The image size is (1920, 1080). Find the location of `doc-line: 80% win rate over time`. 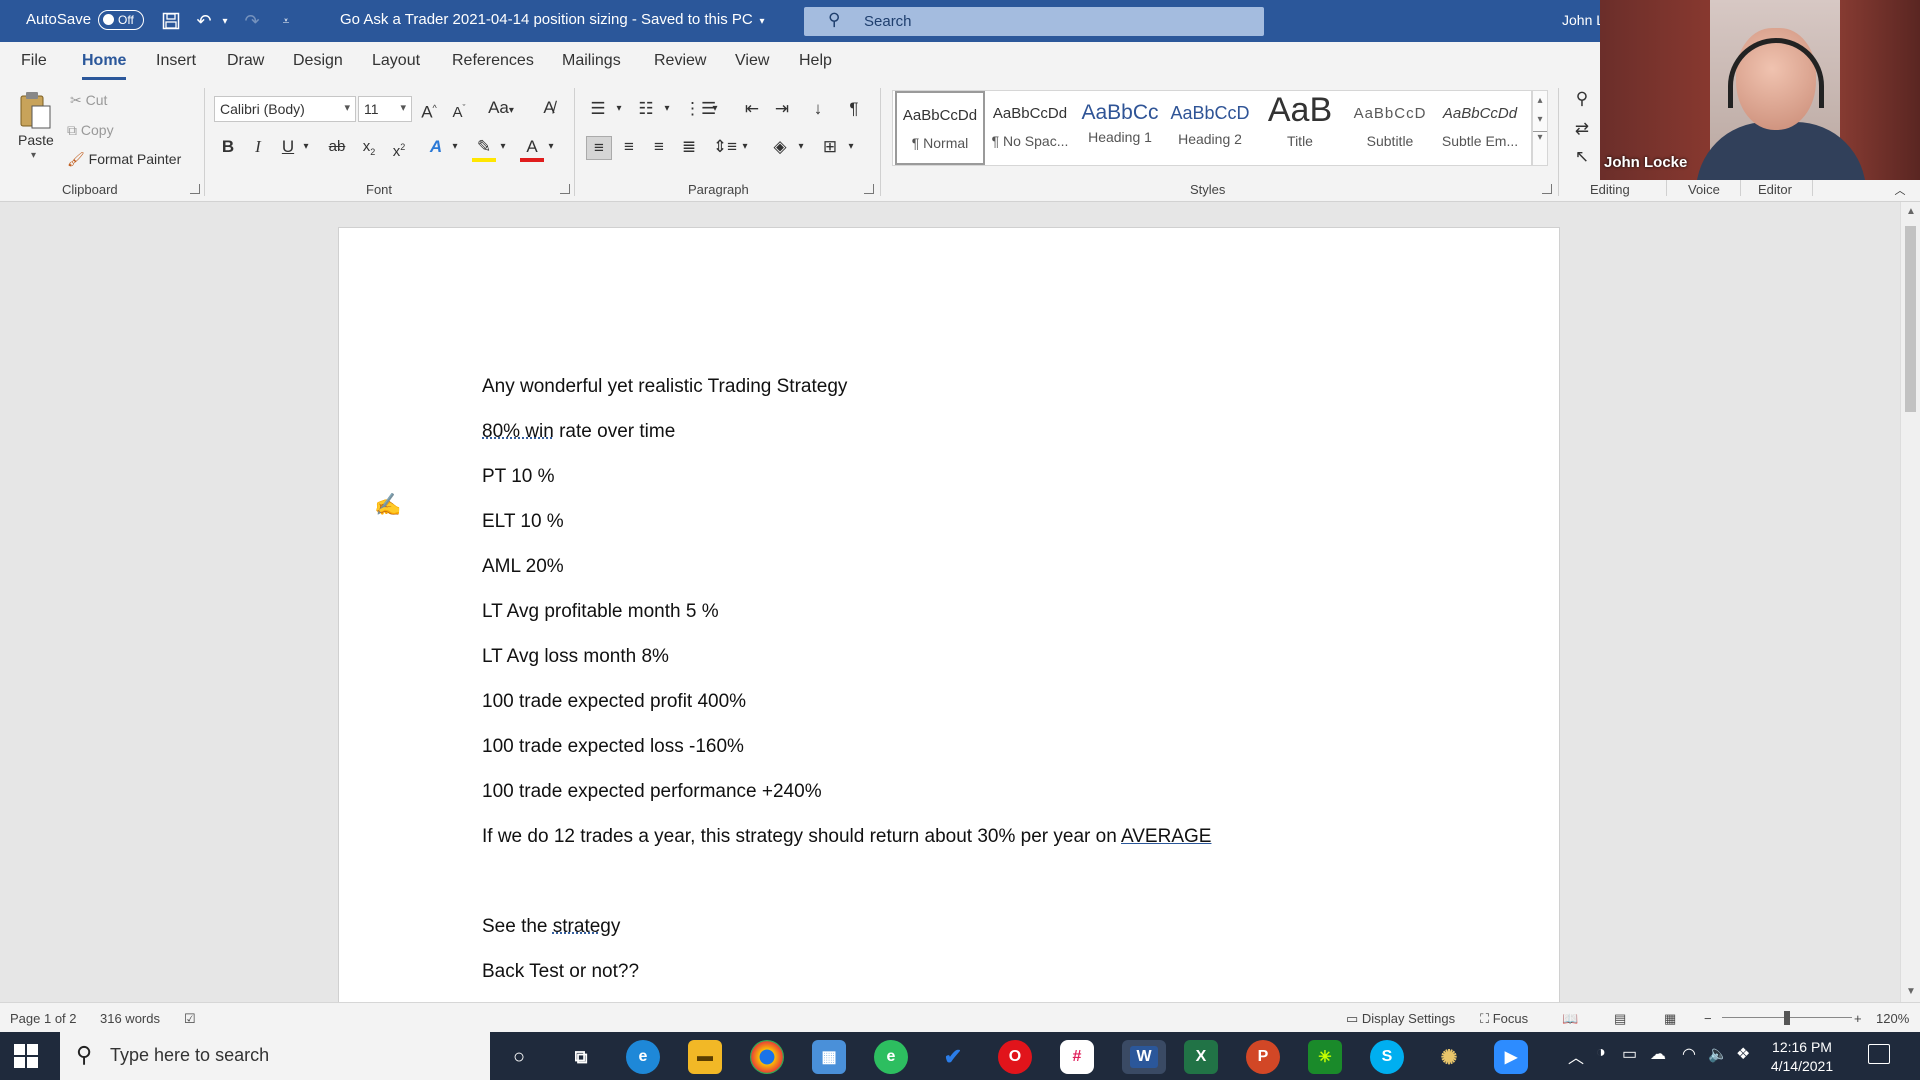

doc-line: 80% win rate over time is located at coordinates (578, 432).